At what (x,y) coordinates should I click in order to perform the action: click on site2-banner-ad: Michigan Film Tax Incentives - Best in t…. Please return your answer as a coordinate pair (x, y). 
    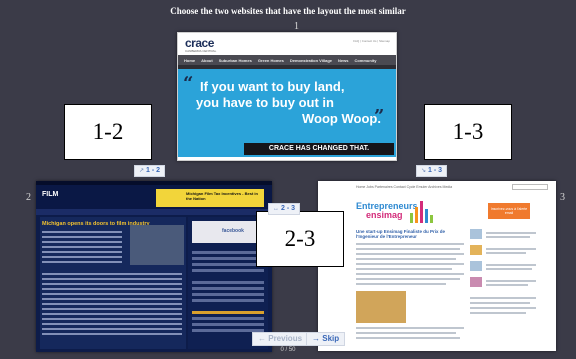
    Looking at the image, I should click on (210, 198).